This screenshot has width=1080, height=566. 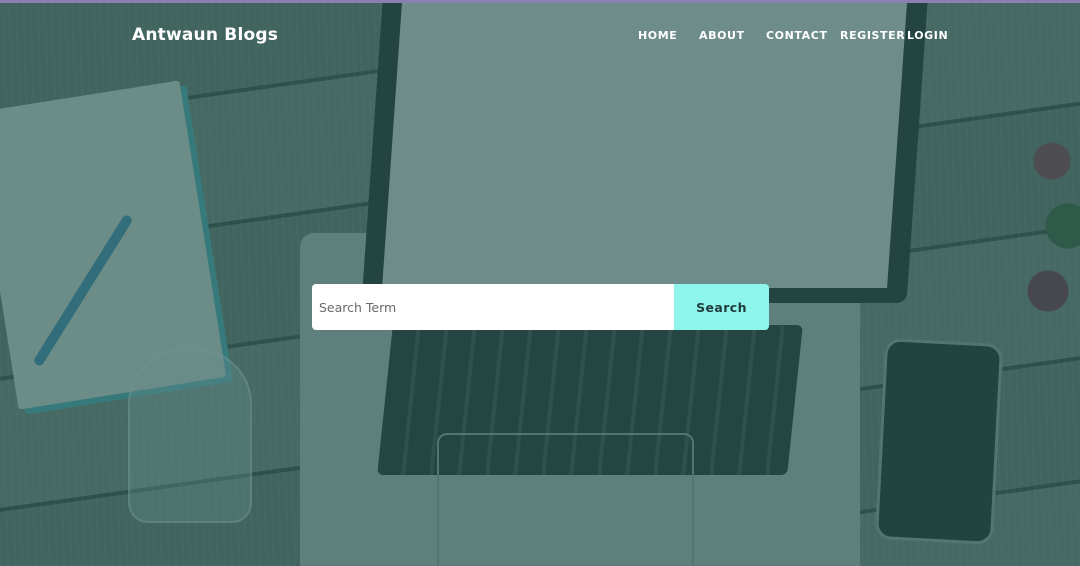 What do you see at coordinates (927, 35) in the screenshot?
I see `nav-link-login: LOGIN` at bounding box center [927, 35].